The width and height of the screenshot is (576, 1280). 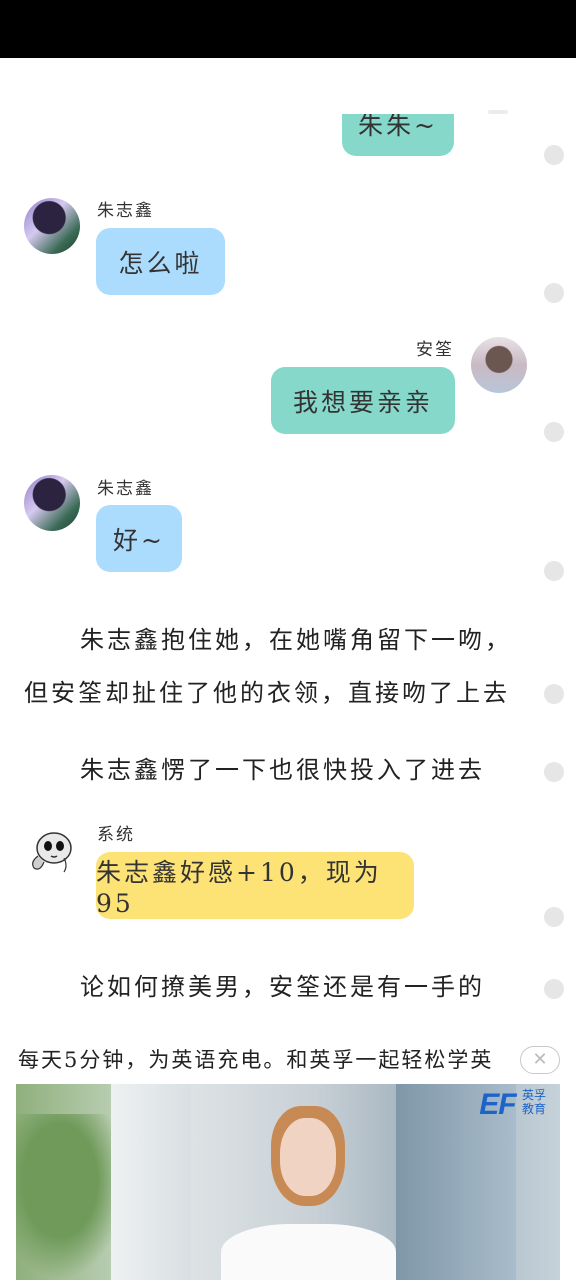 I want to click on message-text: 朱志鑫好感+10，现为95, so click(x=239, y=888).